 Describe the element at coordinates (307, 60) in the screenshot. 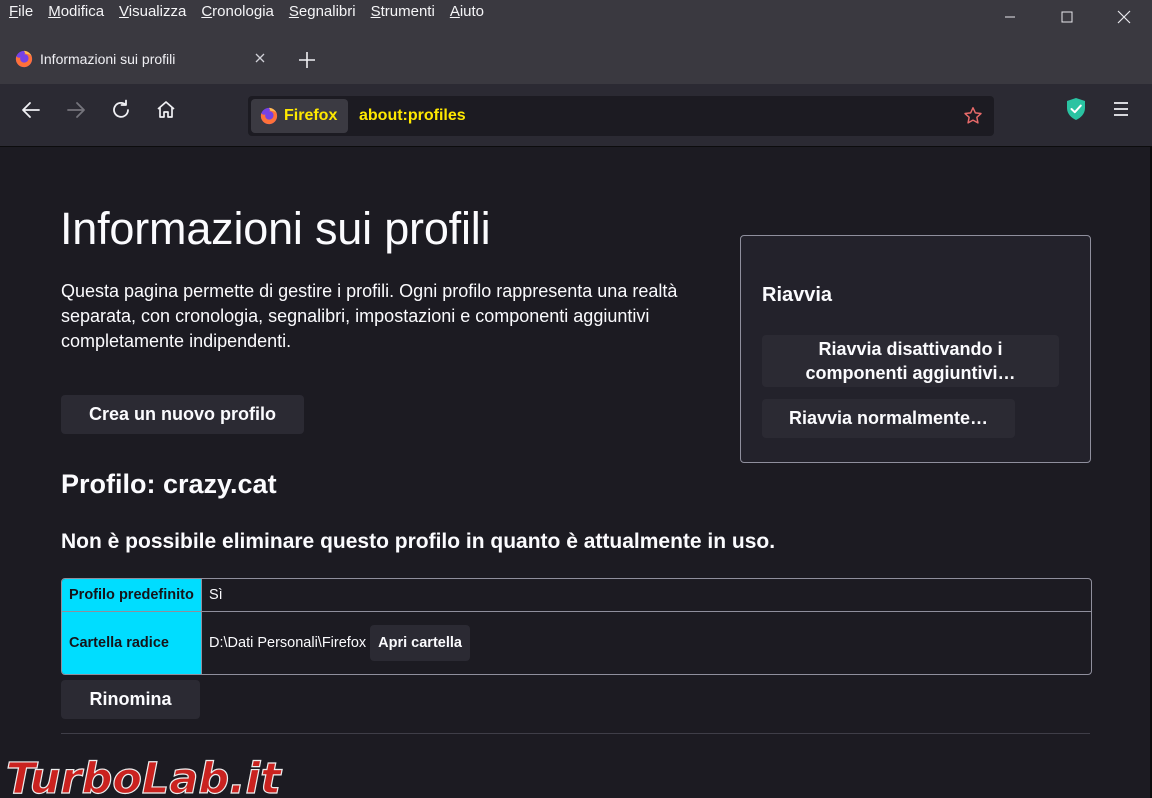

I see `new-tab-icon` at that location.